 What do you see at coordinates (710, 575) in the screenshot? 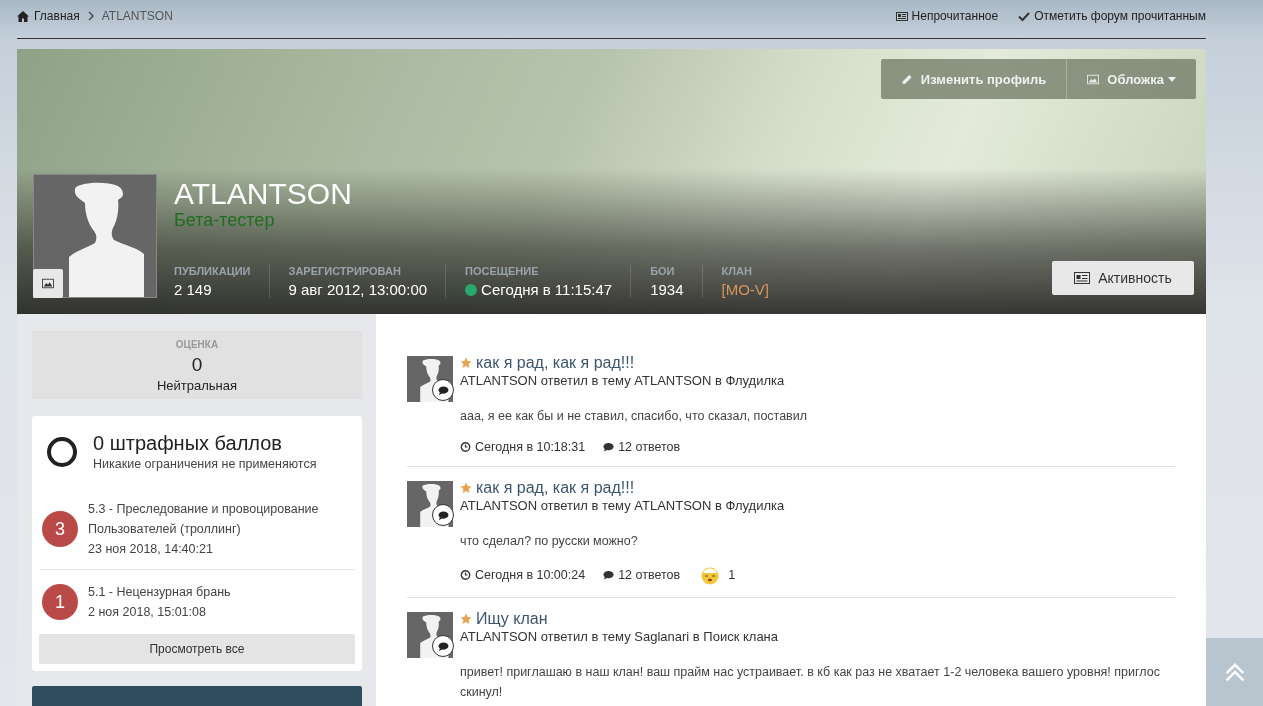
I see `sleepy-face-icon` at bounding box center [710, 575].